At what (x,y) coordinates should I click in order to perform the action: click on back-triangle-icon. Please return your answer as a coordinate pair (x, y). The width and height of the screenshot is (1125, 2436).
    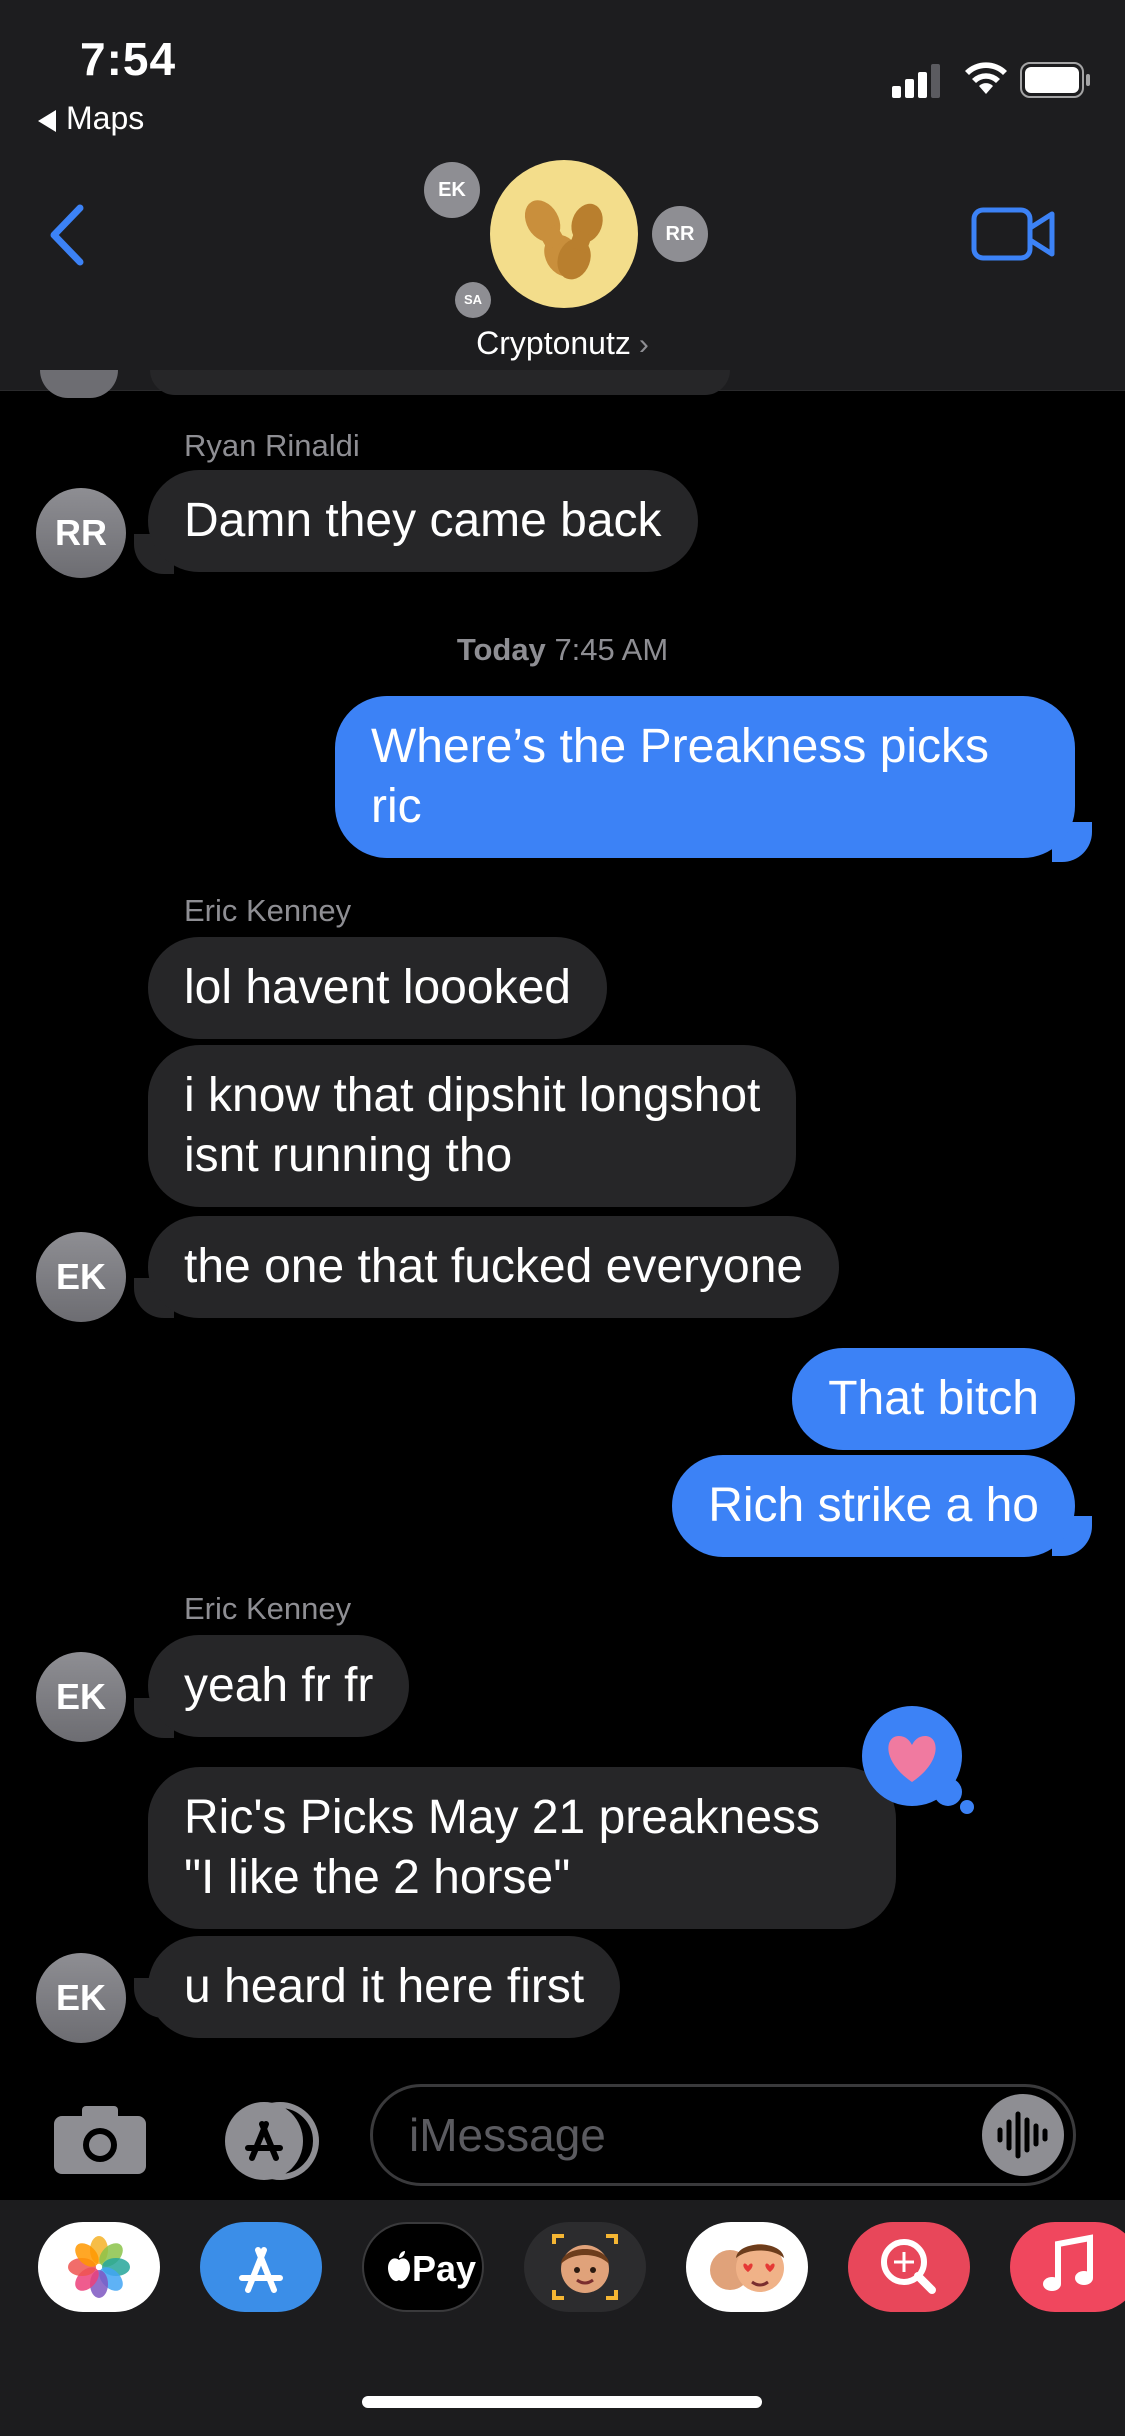
    Looking at the image, I should click on (47, 120).